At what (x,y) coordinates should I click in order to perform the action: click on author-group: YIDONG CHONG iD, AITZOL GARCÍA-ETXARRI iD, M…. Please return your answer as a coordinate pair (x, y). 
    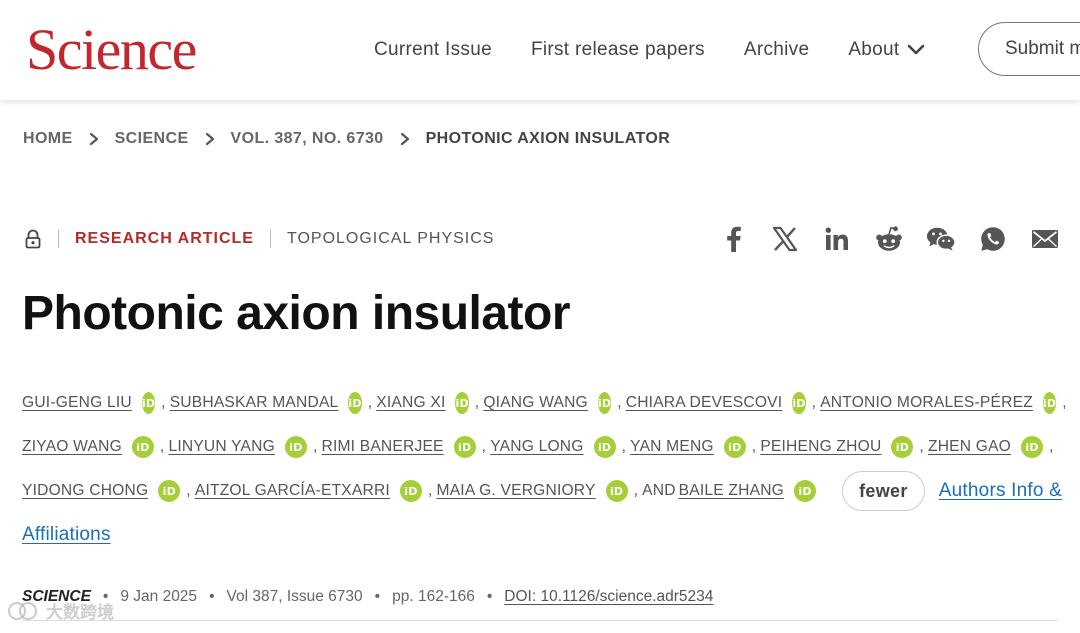
    Looking at the image, I should click on (422, 491).